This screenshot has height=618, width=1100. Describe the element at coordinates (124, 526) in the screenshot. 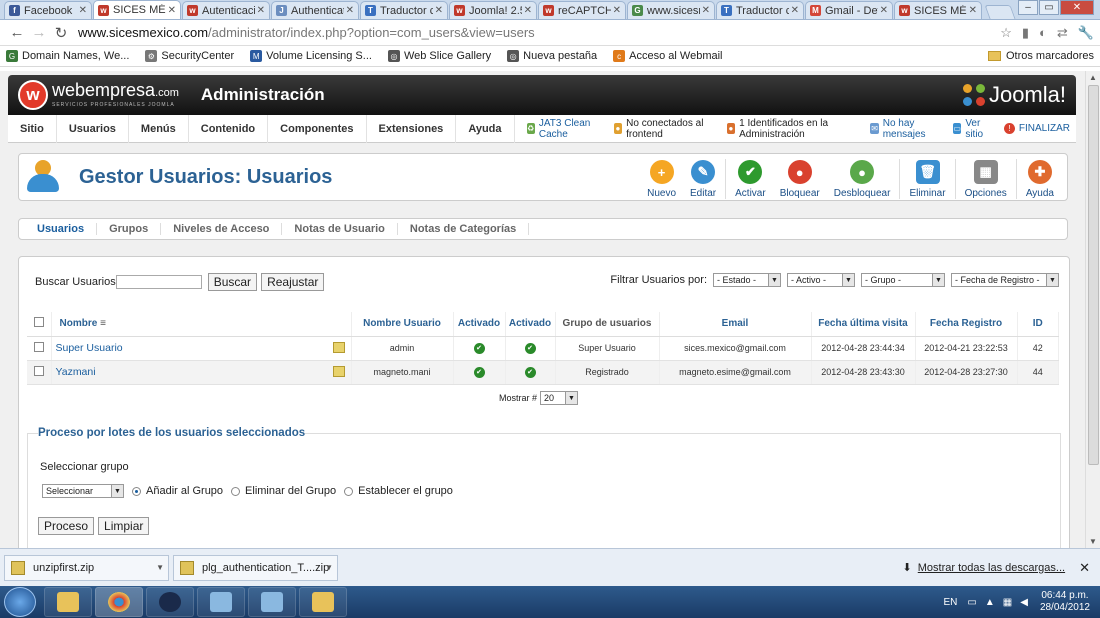

I see `clear-button: Limpiar` at that location.